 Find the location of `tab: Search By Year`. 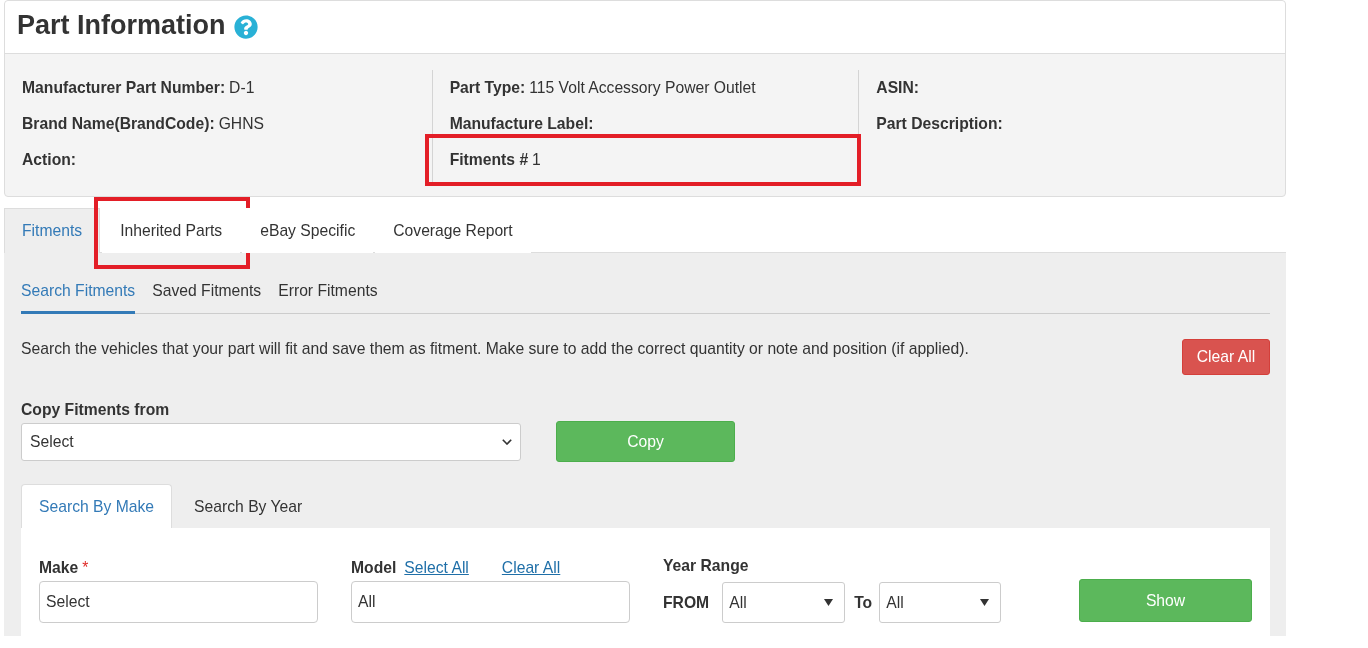

tab: Search By Year is located at coordinates (248, 506).